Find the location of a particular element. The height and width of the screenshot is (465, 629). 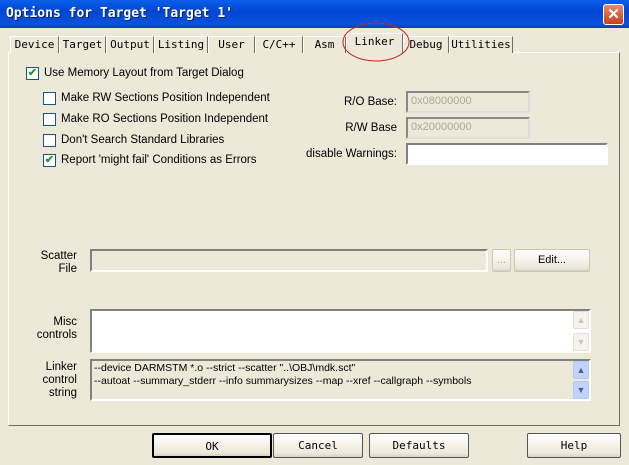

cancel-button: Cancel is located at coordinates (318, 445).